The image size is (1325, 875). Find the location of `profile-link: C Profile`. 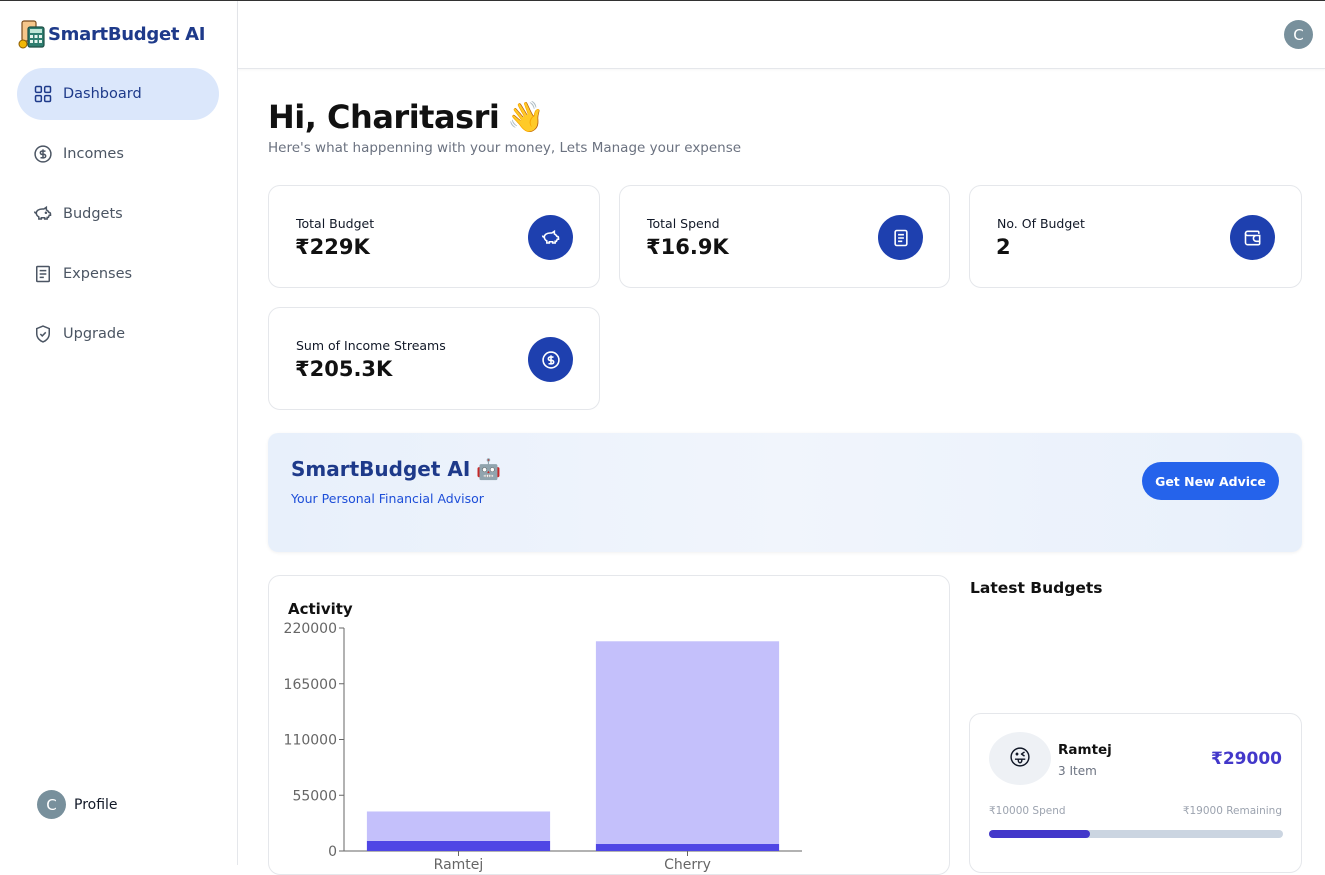

profile-link: C Profile is located at coordinates (77, 804).